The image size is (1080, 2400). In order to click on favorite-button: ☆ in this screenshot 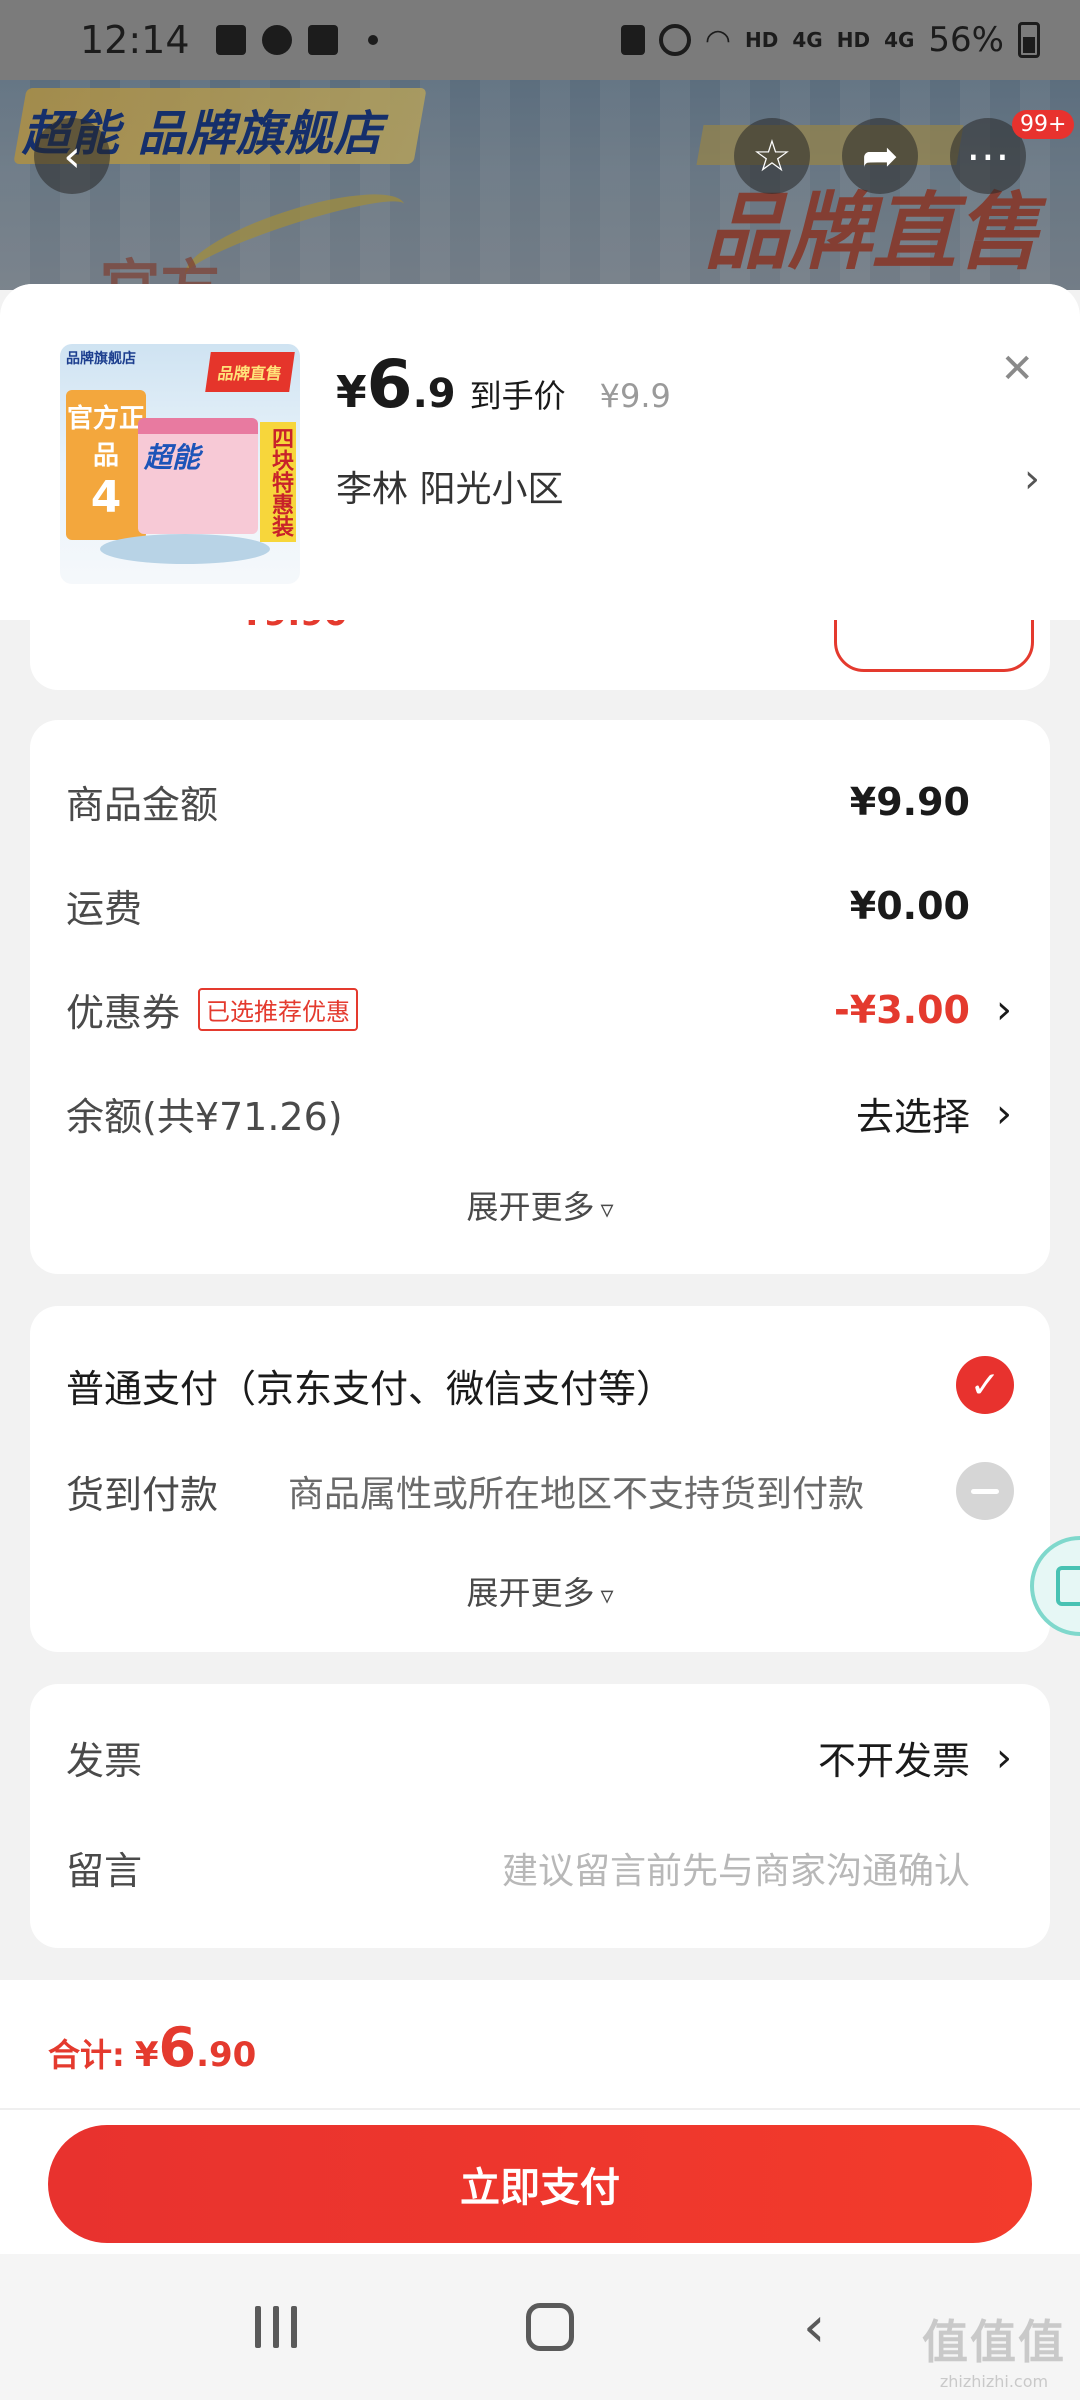, I will do `click(772, 156)`.